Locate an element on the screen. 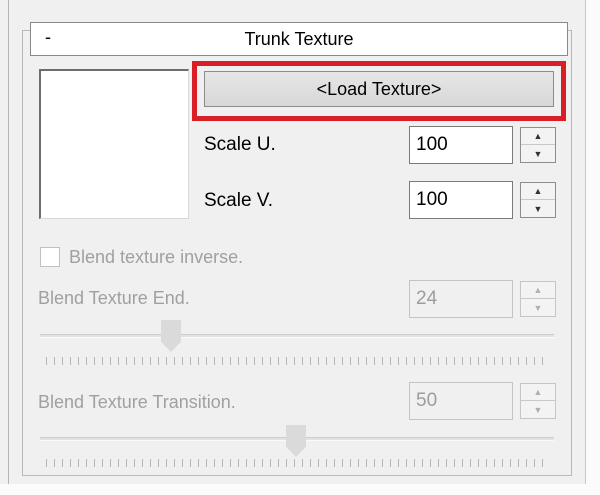  blend-end-spinner: ▲ ▼ is located at coordinates (538, 299).